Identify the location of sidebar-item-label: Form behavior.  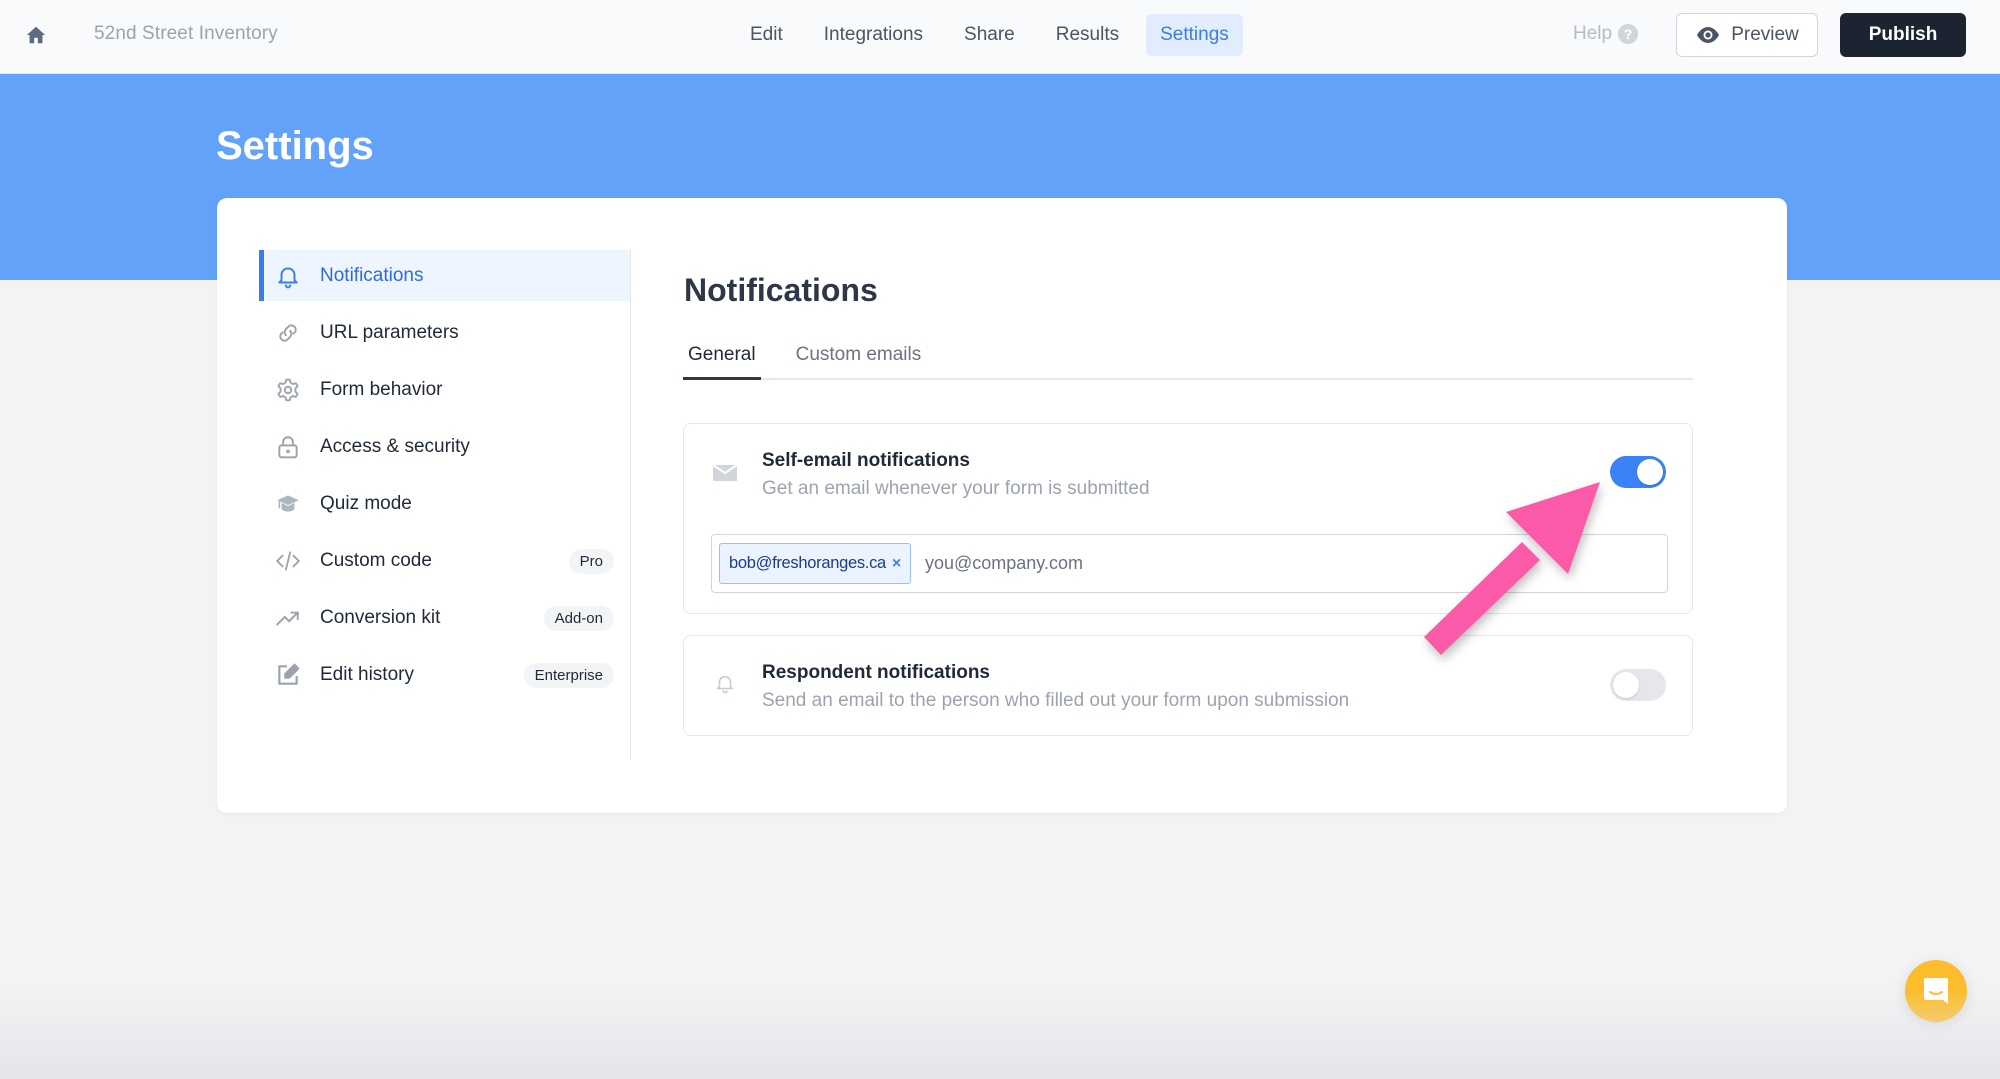
(381, 389).